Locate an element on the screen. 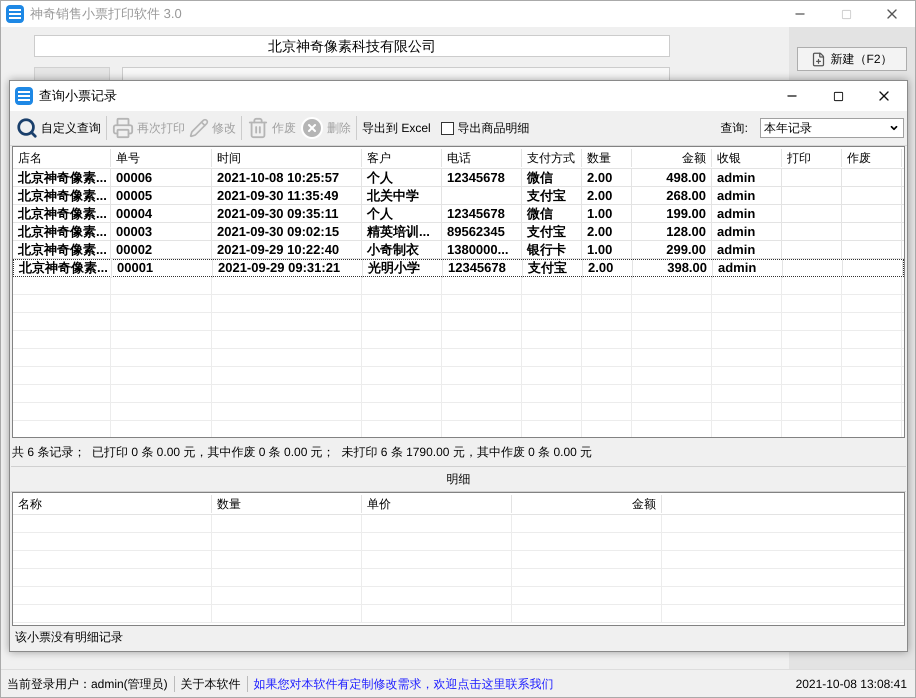 This screenshot has height=698, width=916. column-header: 打印 is located at coordinates (812, 157).